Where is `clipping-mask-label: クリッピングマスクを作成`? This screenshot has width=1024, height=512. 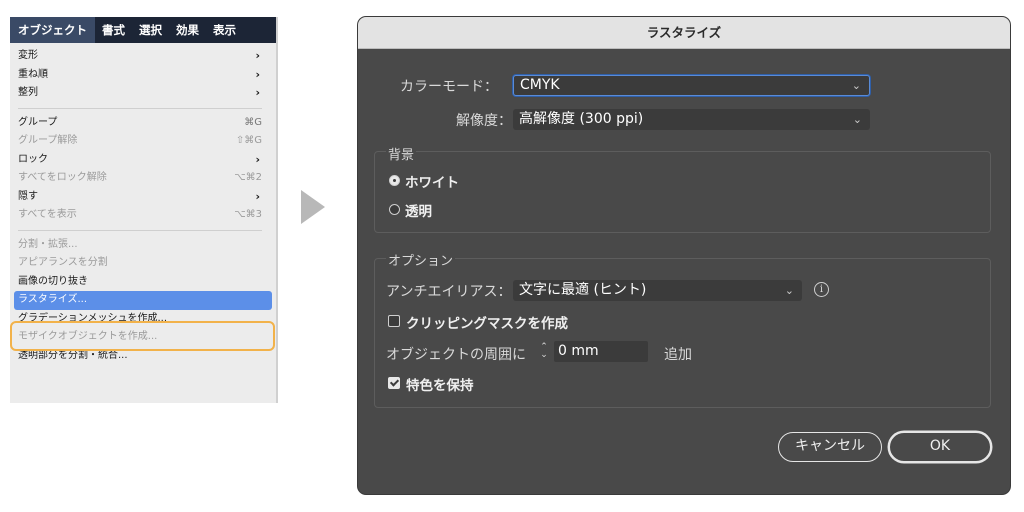
clipping-mask-label: クリッピングマスクを作成 is located at coordinates (487, 322).